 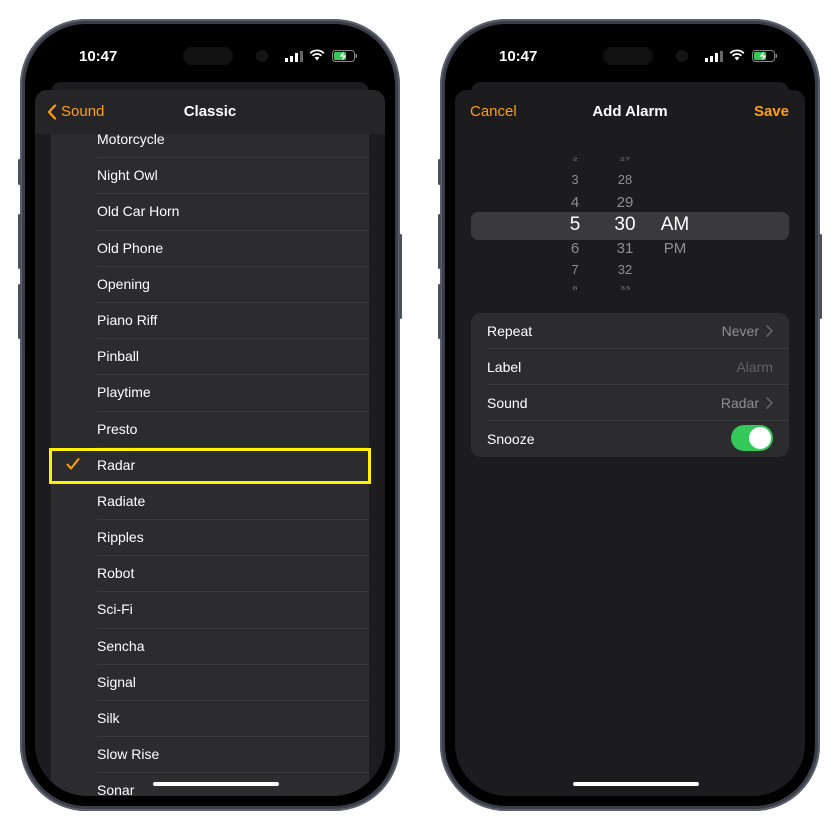 What do you see at coordinates (123, 283) in the screenshot?
I see `sound-list-item-label: Opening` at bounding box center [123, 283].